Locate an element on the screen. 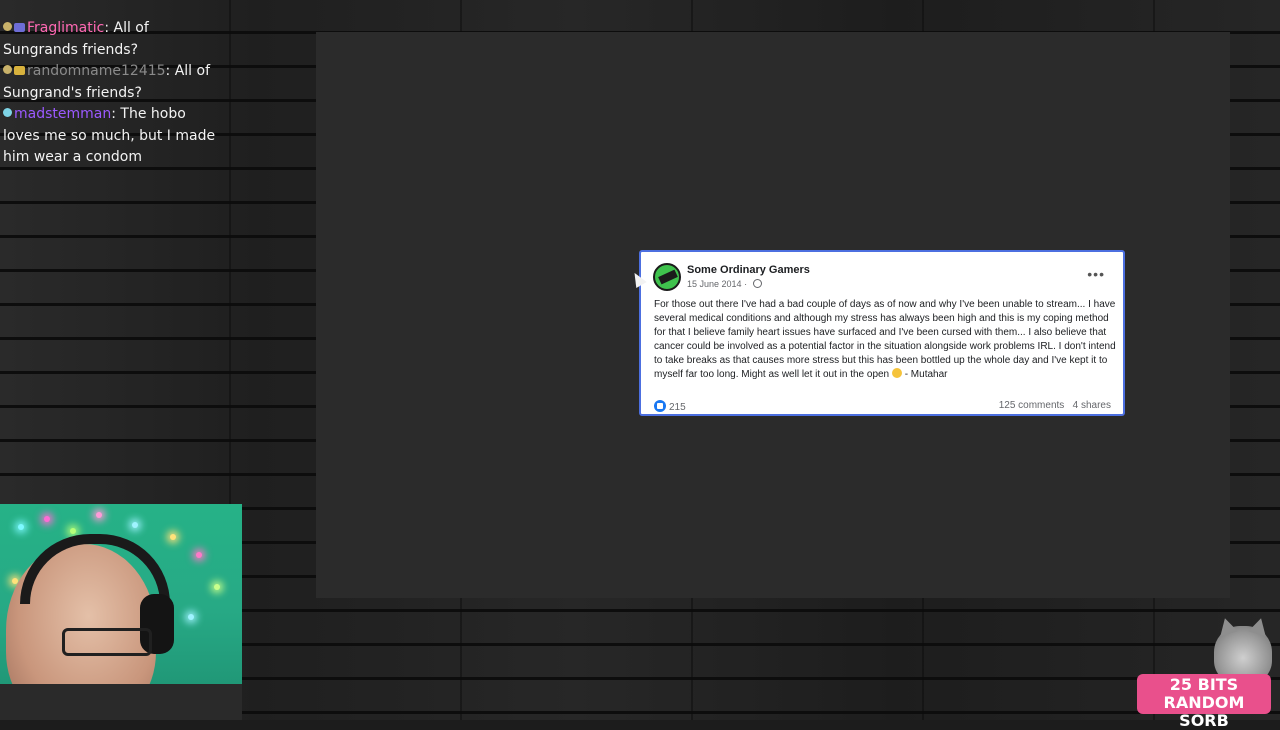 The image size is (1280, 730). shirt is located at coordinates (121, 702).